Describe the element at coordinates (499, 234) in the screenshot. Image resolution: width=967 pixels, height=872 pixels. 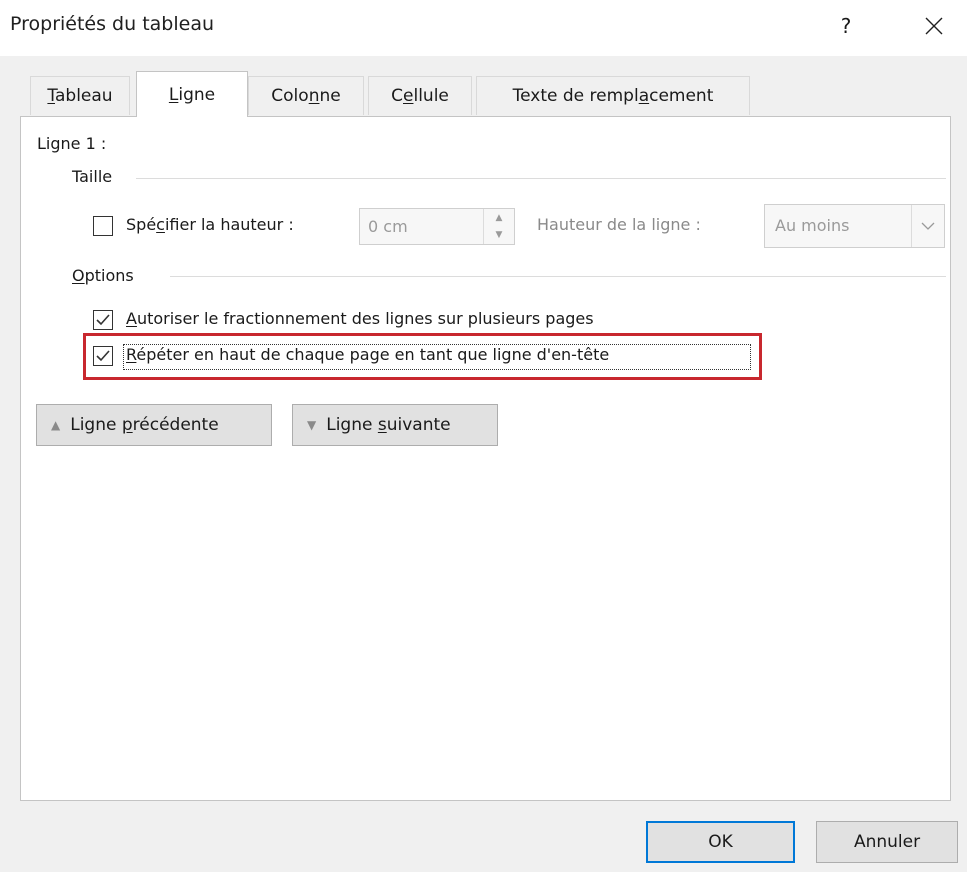
I see `spin-down-icon: ▼` at that location.